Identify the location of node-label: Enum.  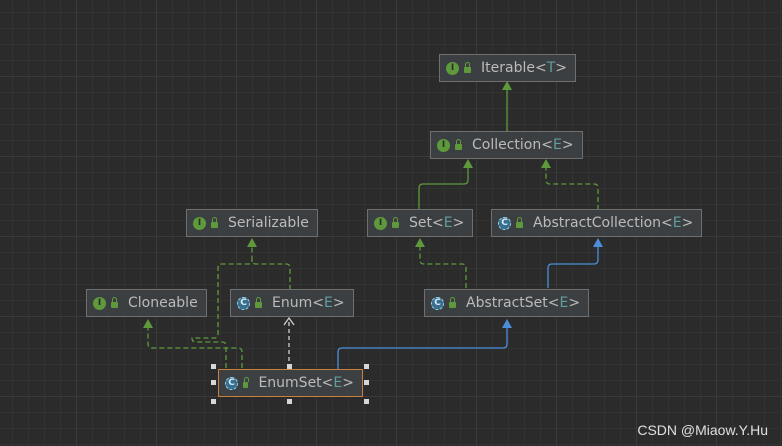
(292, 303).